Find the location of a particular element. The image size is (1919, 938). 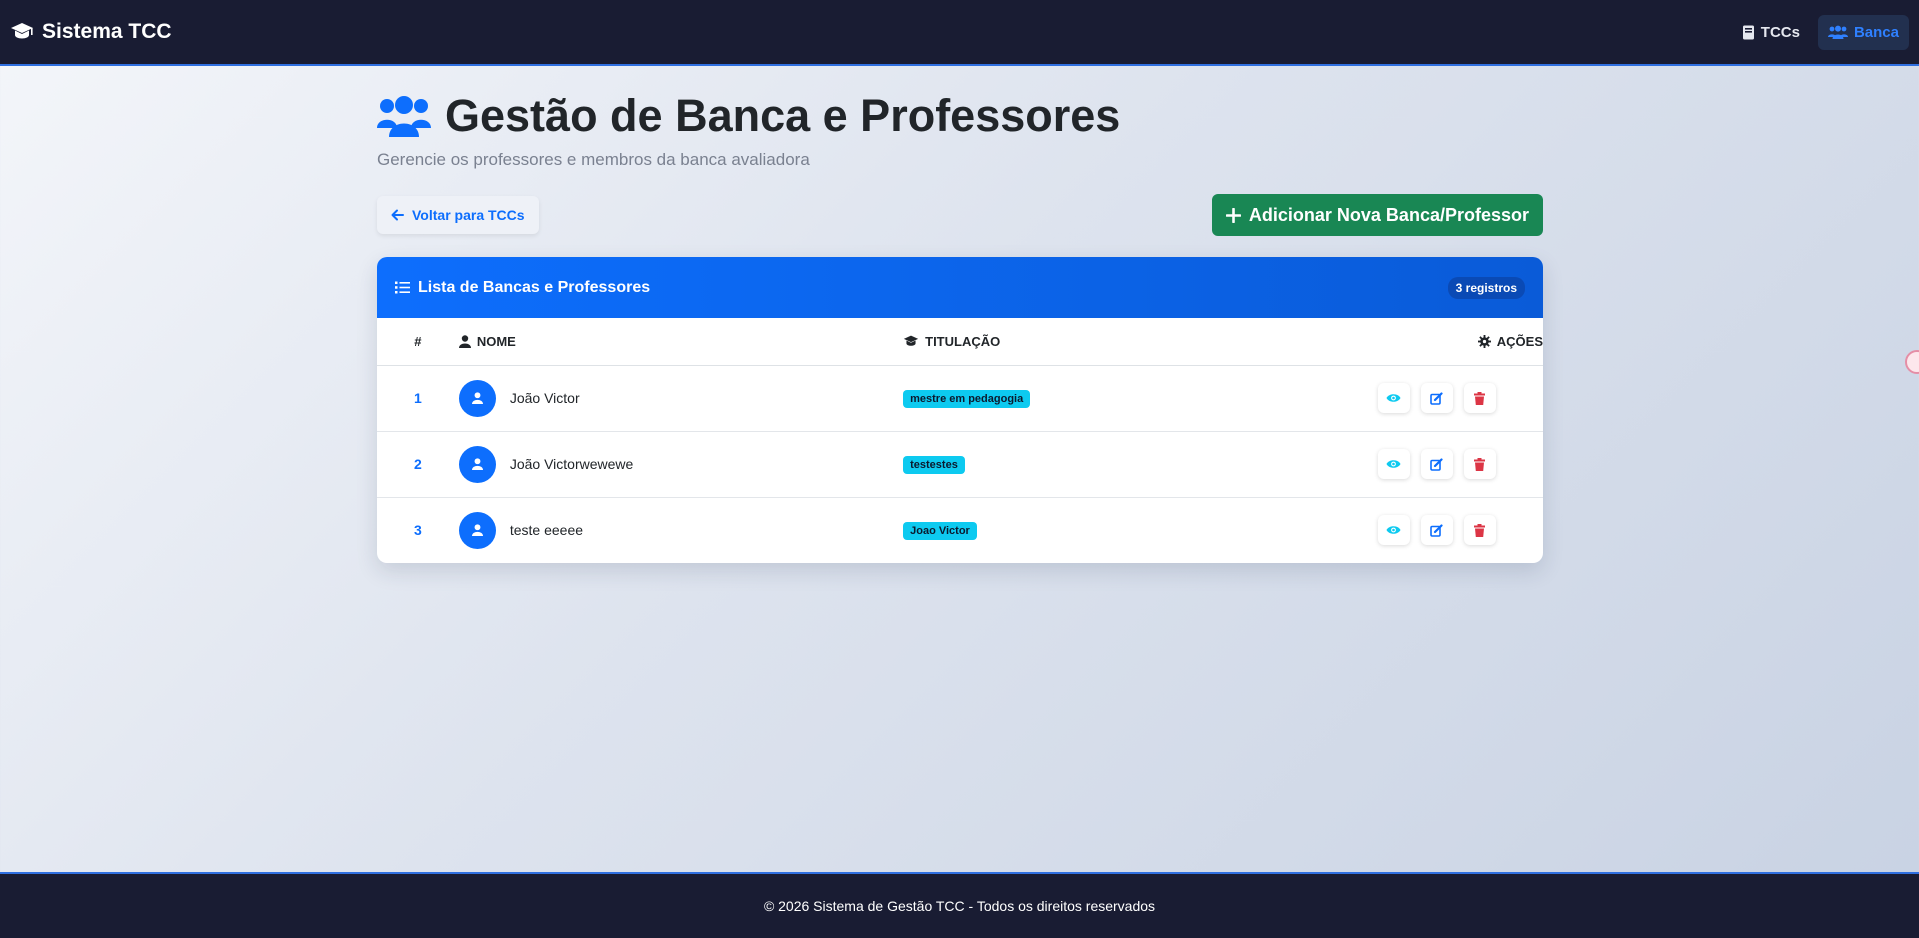

list-icon is located at coordinates (402, 287).